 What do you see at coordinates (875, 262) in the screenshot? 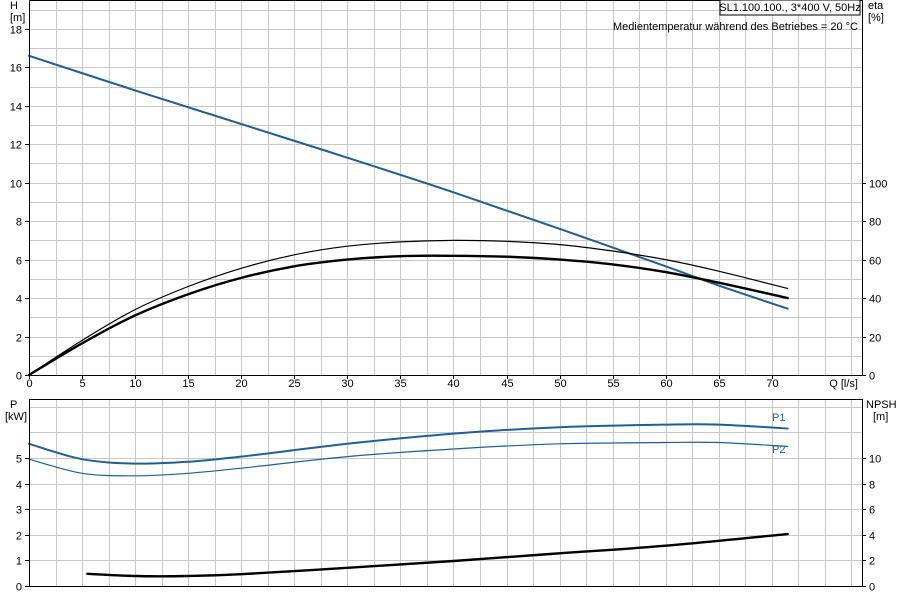
I see `right-axis-tick-label: 60` at bounding box center [875, 262].